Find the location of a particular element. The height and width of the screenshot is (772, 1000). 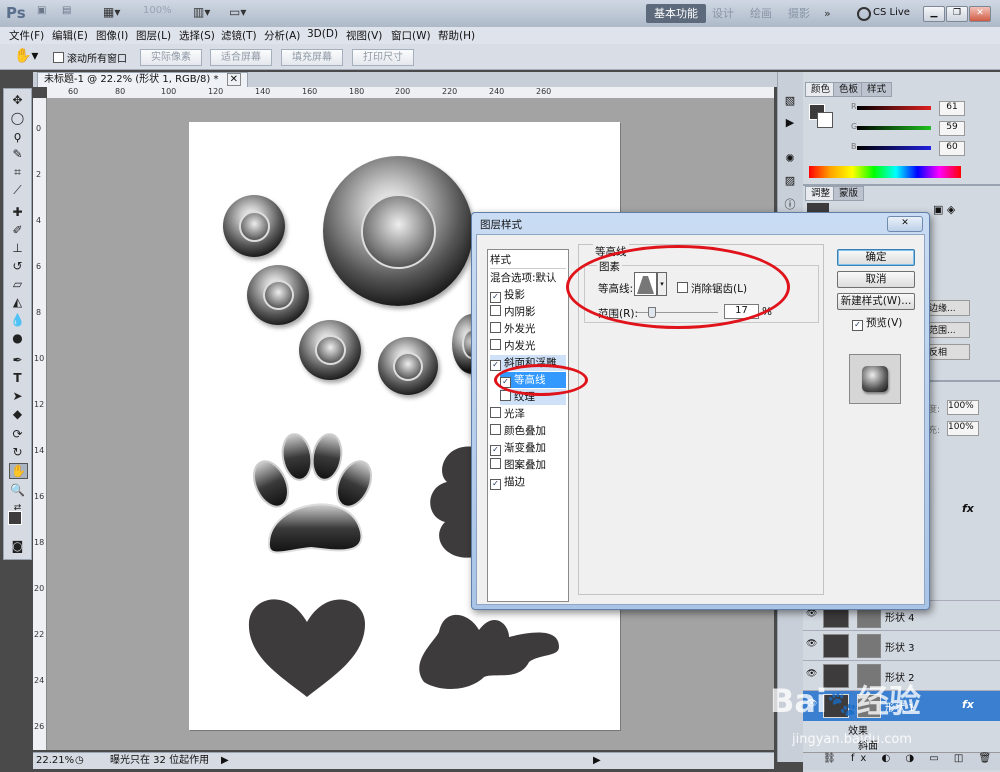

menu-layer: 图层(L) is located at coordinates (153, 35).